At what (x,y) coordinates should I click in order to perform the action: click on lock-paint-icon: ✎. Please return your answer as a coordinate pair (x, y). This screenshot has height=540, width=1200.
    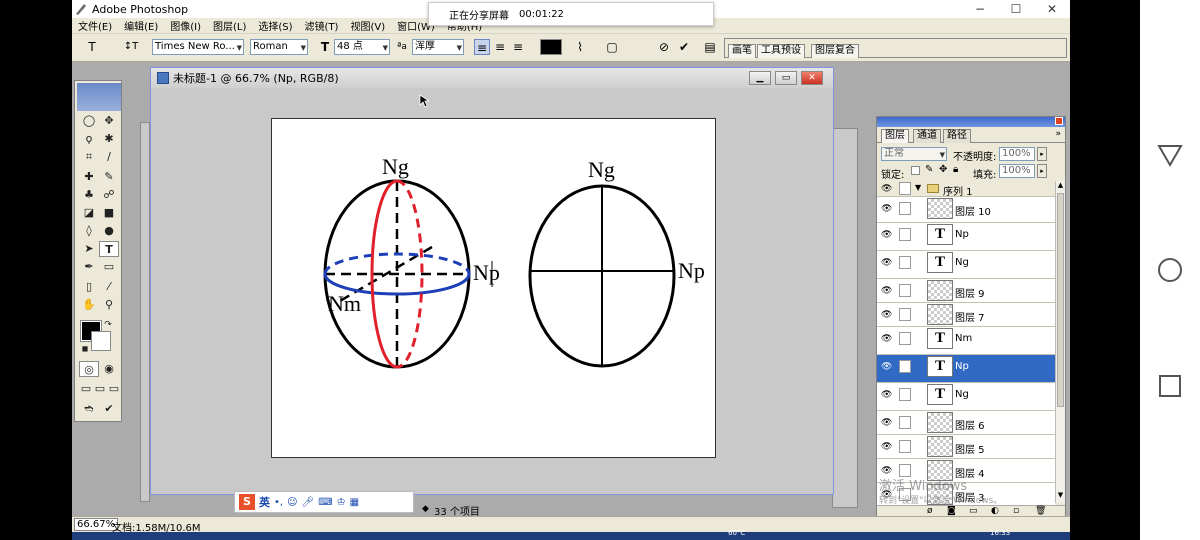
    Looking at the image, I should click on (929, 169).